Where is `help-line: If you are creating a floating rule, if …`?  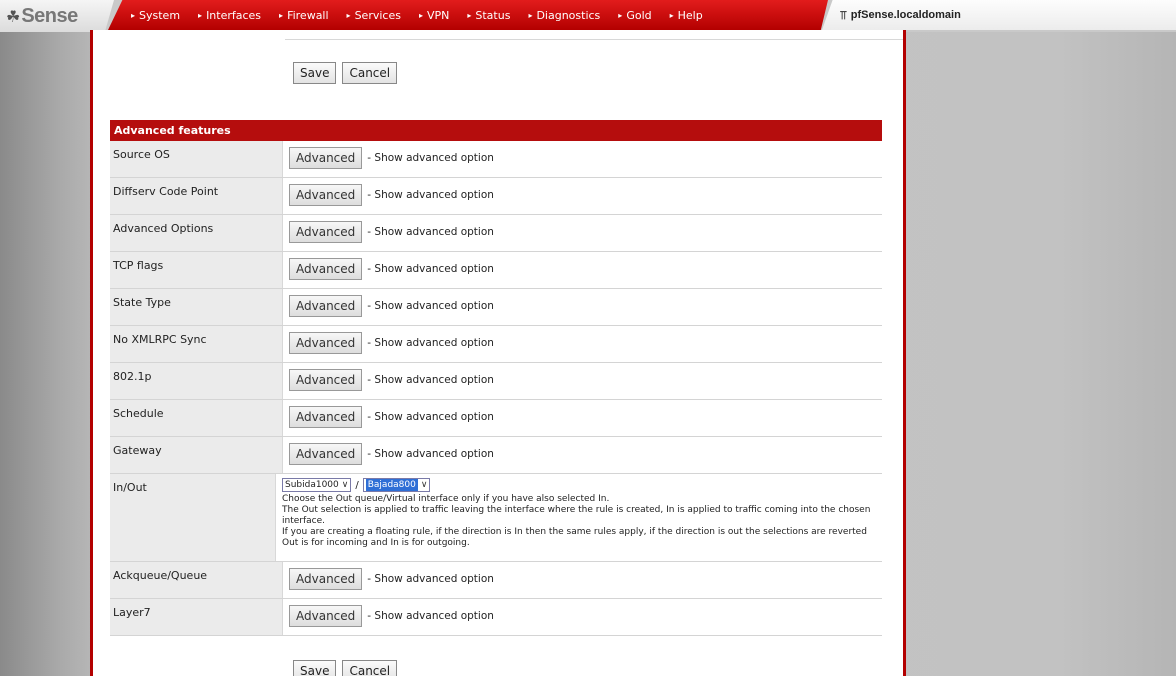 help-line: If you are creating a floating rule, if … is located at coordinates (574, 537).